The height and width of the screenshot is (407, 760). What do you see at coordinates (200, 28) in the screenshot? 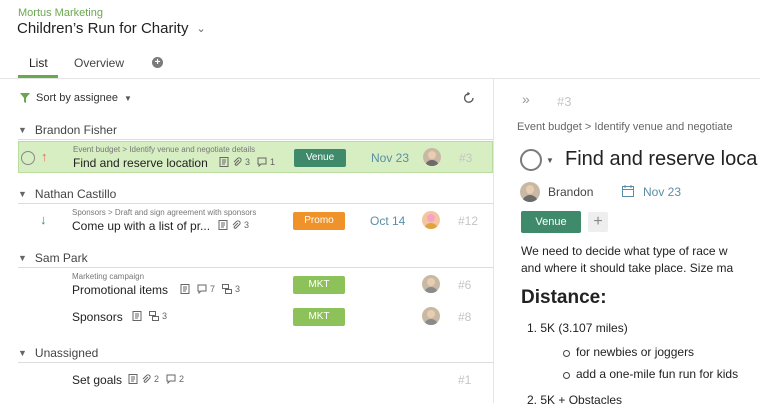
I see `chevron-down-icon: ⌄` at bounding box center [200, 28].